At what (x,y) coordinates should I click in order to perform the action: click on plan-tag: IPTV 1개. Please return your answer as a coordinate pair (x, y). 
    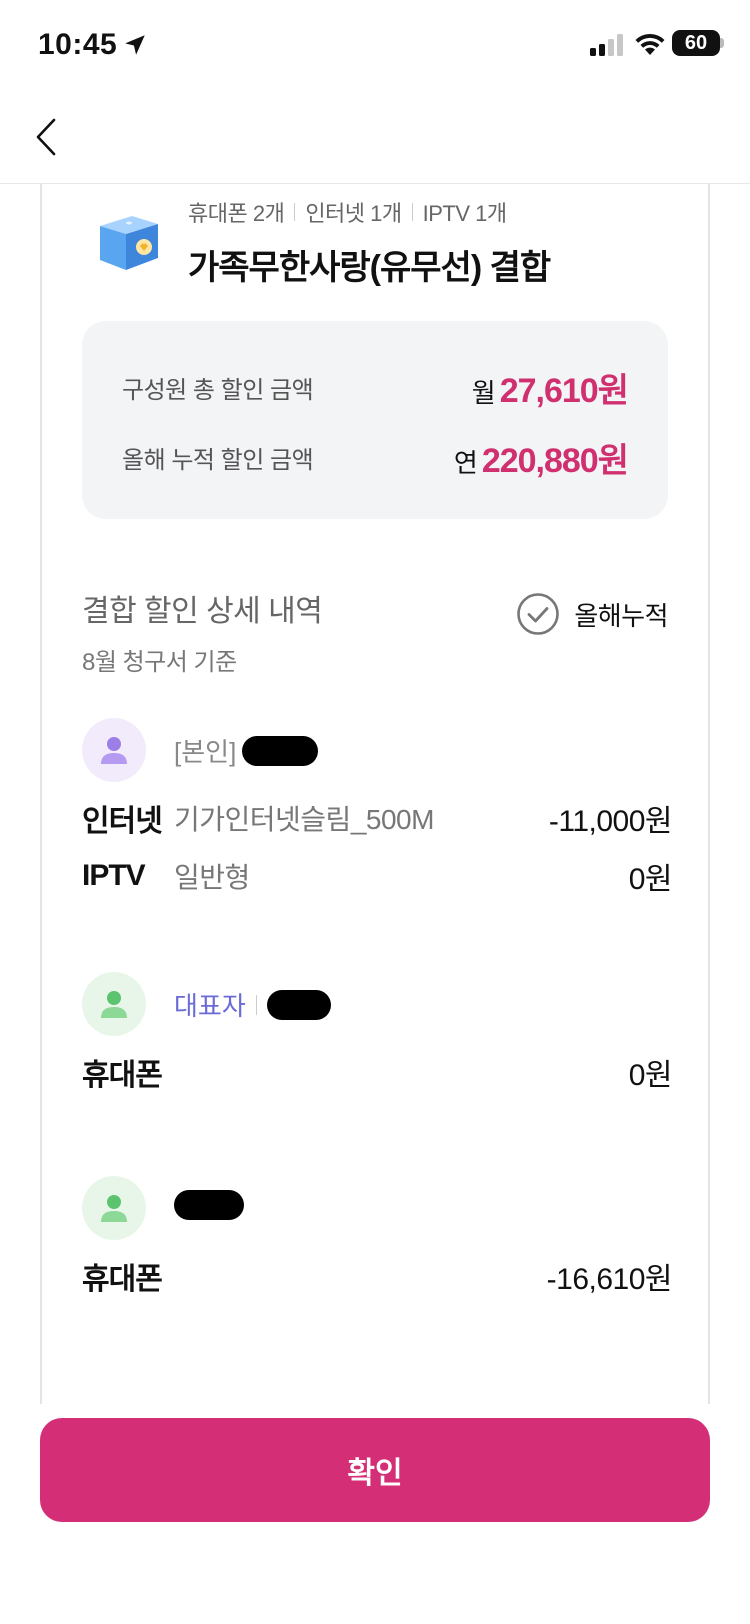
    Looking at the image, I should click on (465, 213).